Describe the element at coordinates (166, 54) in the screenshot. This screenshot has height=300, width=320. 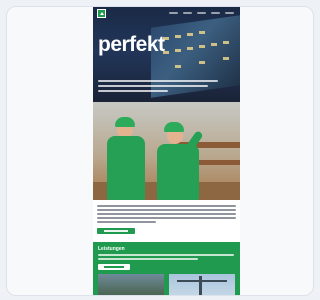
I see `hero-banner: perfekt` at that location.